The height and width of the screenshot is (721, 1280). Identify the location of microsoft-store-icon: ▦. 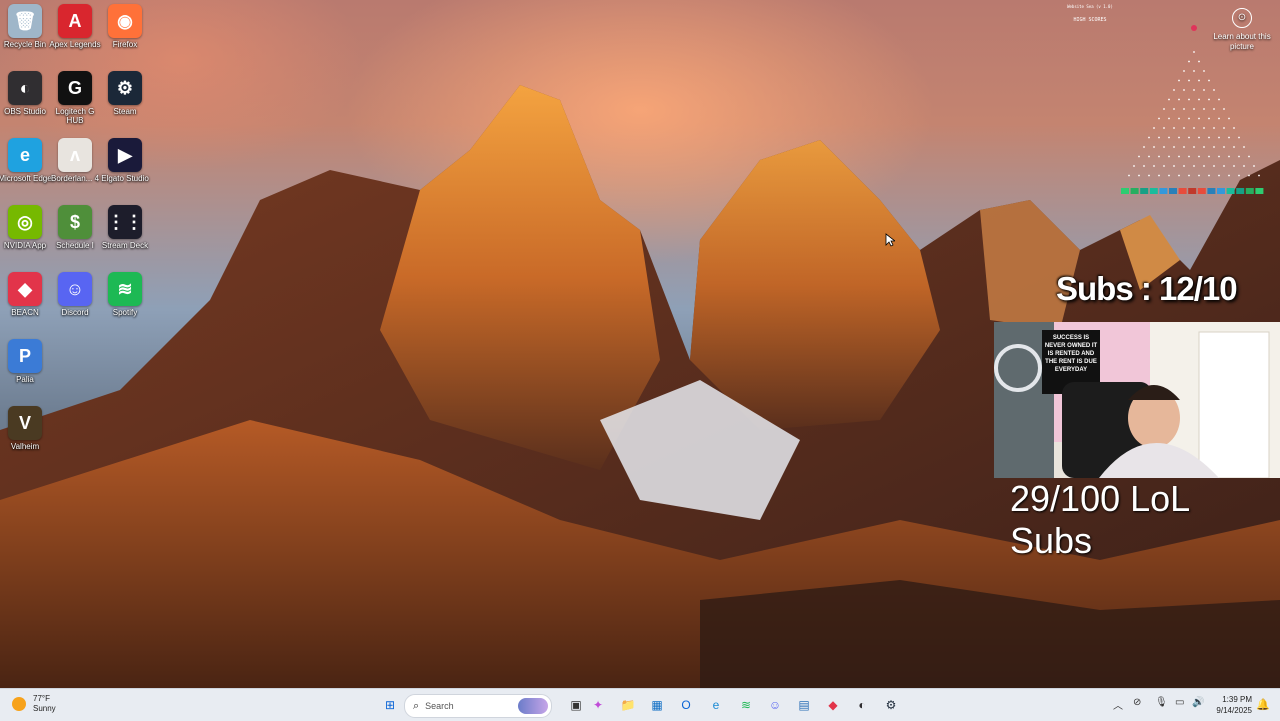
(657, 705).